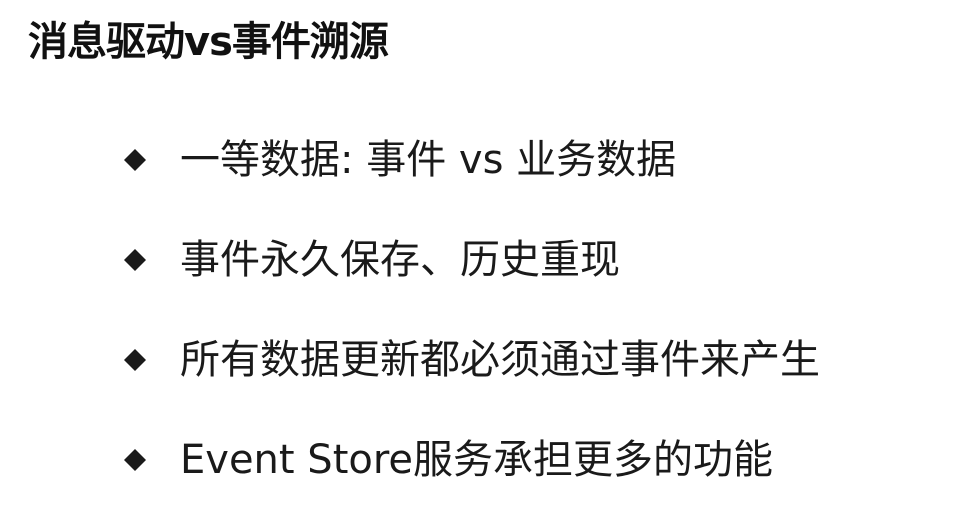  Describe the element at coordinates (500, 360) in the screenshot. I see `bullet-text: 所有数据更新都必须通过事件来产生` at that location.